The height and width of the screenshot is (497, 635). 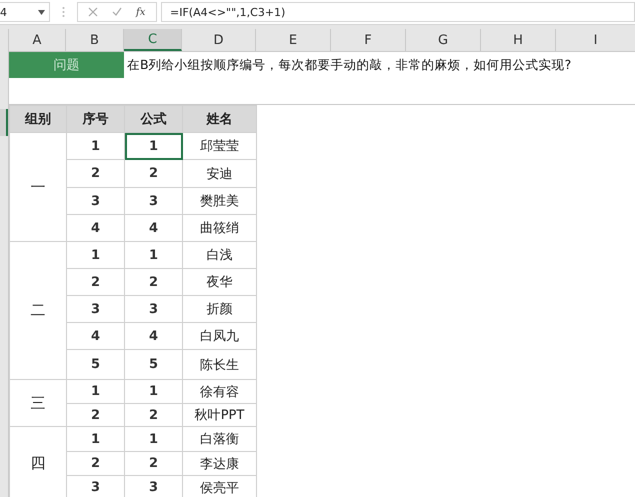 I want to click on column-header: D, so click(x=219, y=40).